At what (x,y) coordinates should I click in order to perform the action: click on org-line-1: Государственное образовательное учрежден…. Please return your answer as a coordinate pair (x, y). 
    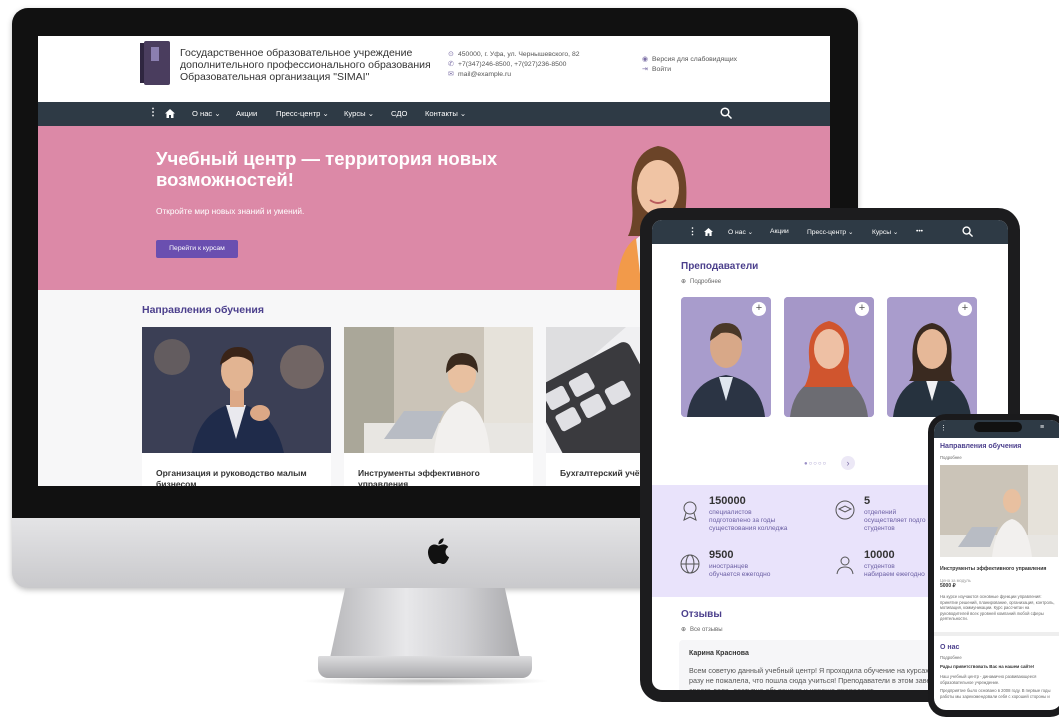
    Looking at the image, I should click on (296, 53).